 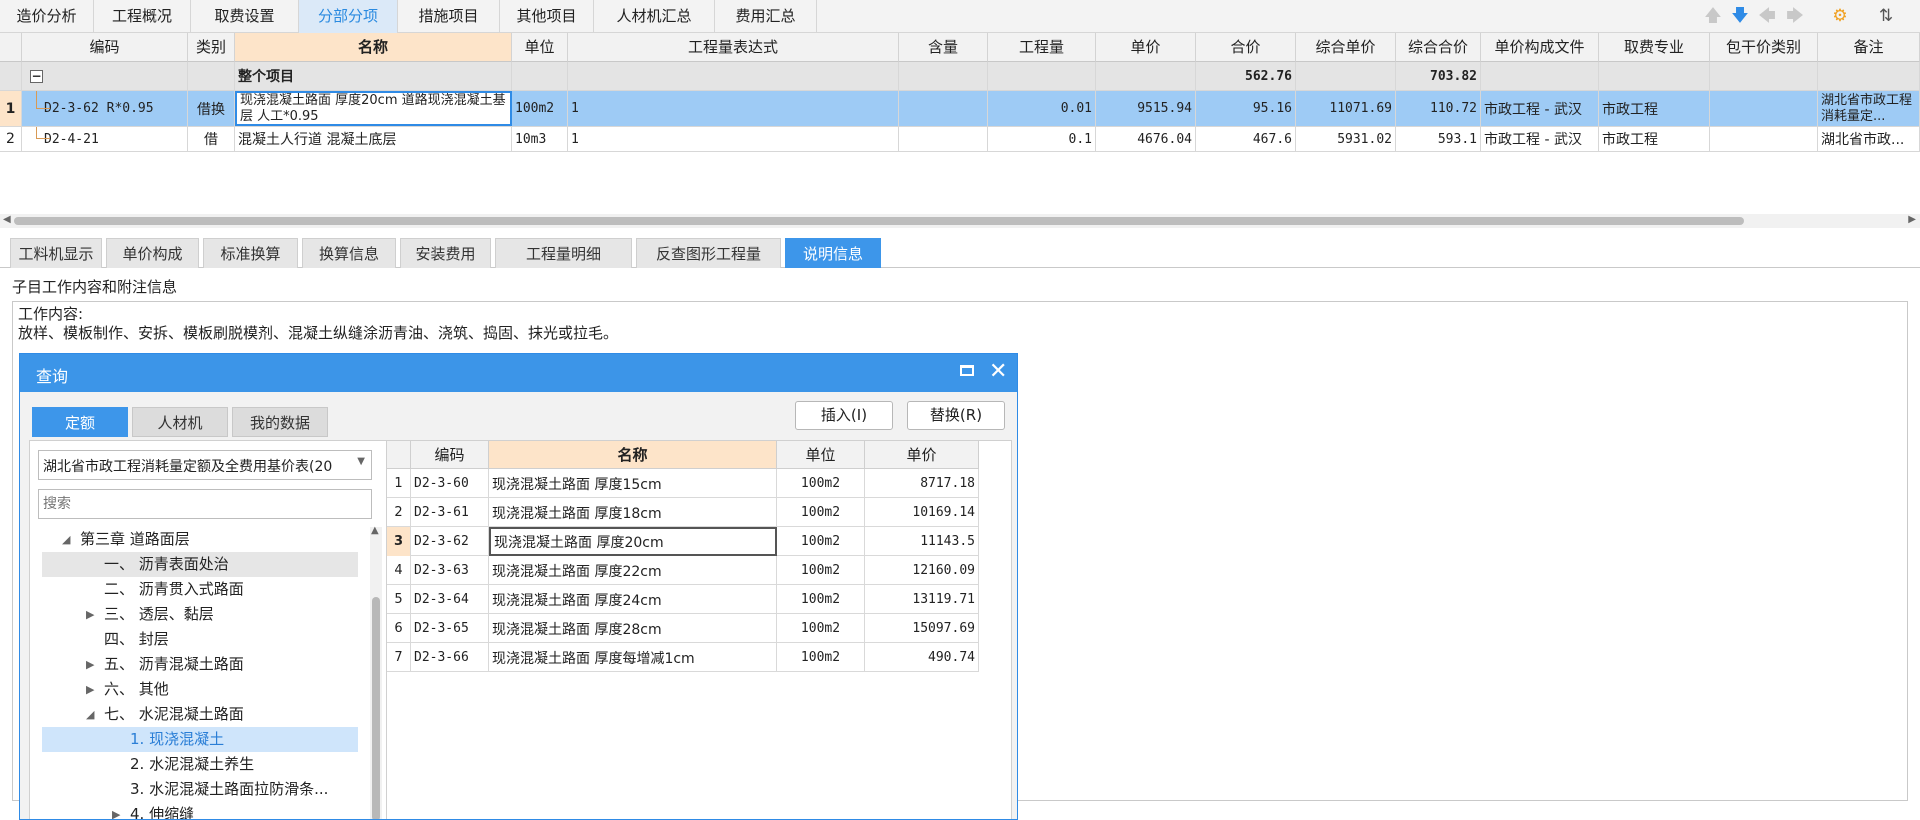 What do you see at coordinates (180, 422) in the screenshot?
I see `dialog-tab-2: 人材机` at bounding box center [180, 422].